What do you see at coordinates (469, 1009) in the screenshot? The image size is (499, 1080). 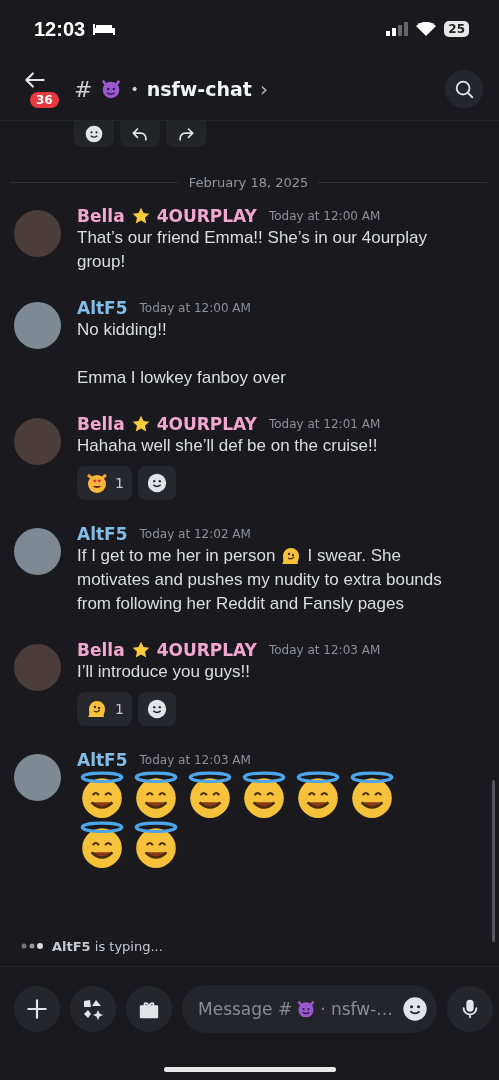 I see `voice-button` at bounding box center [469, 1009].